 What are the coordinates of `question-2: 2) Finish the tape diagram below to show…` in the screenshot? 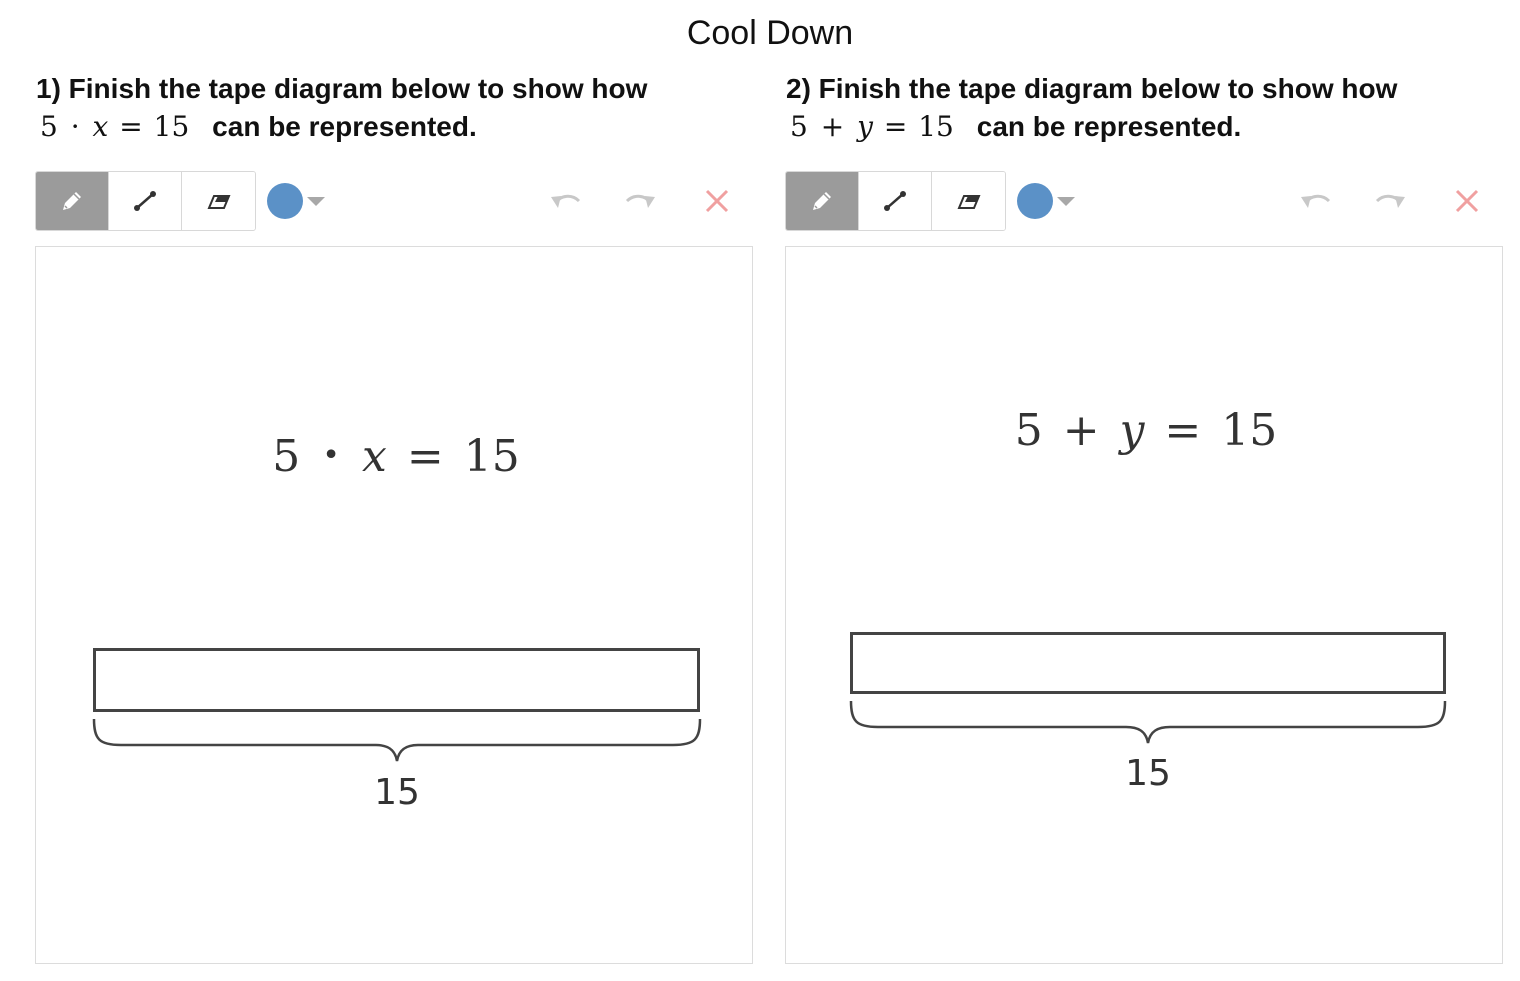 It's located at (1146, 108).